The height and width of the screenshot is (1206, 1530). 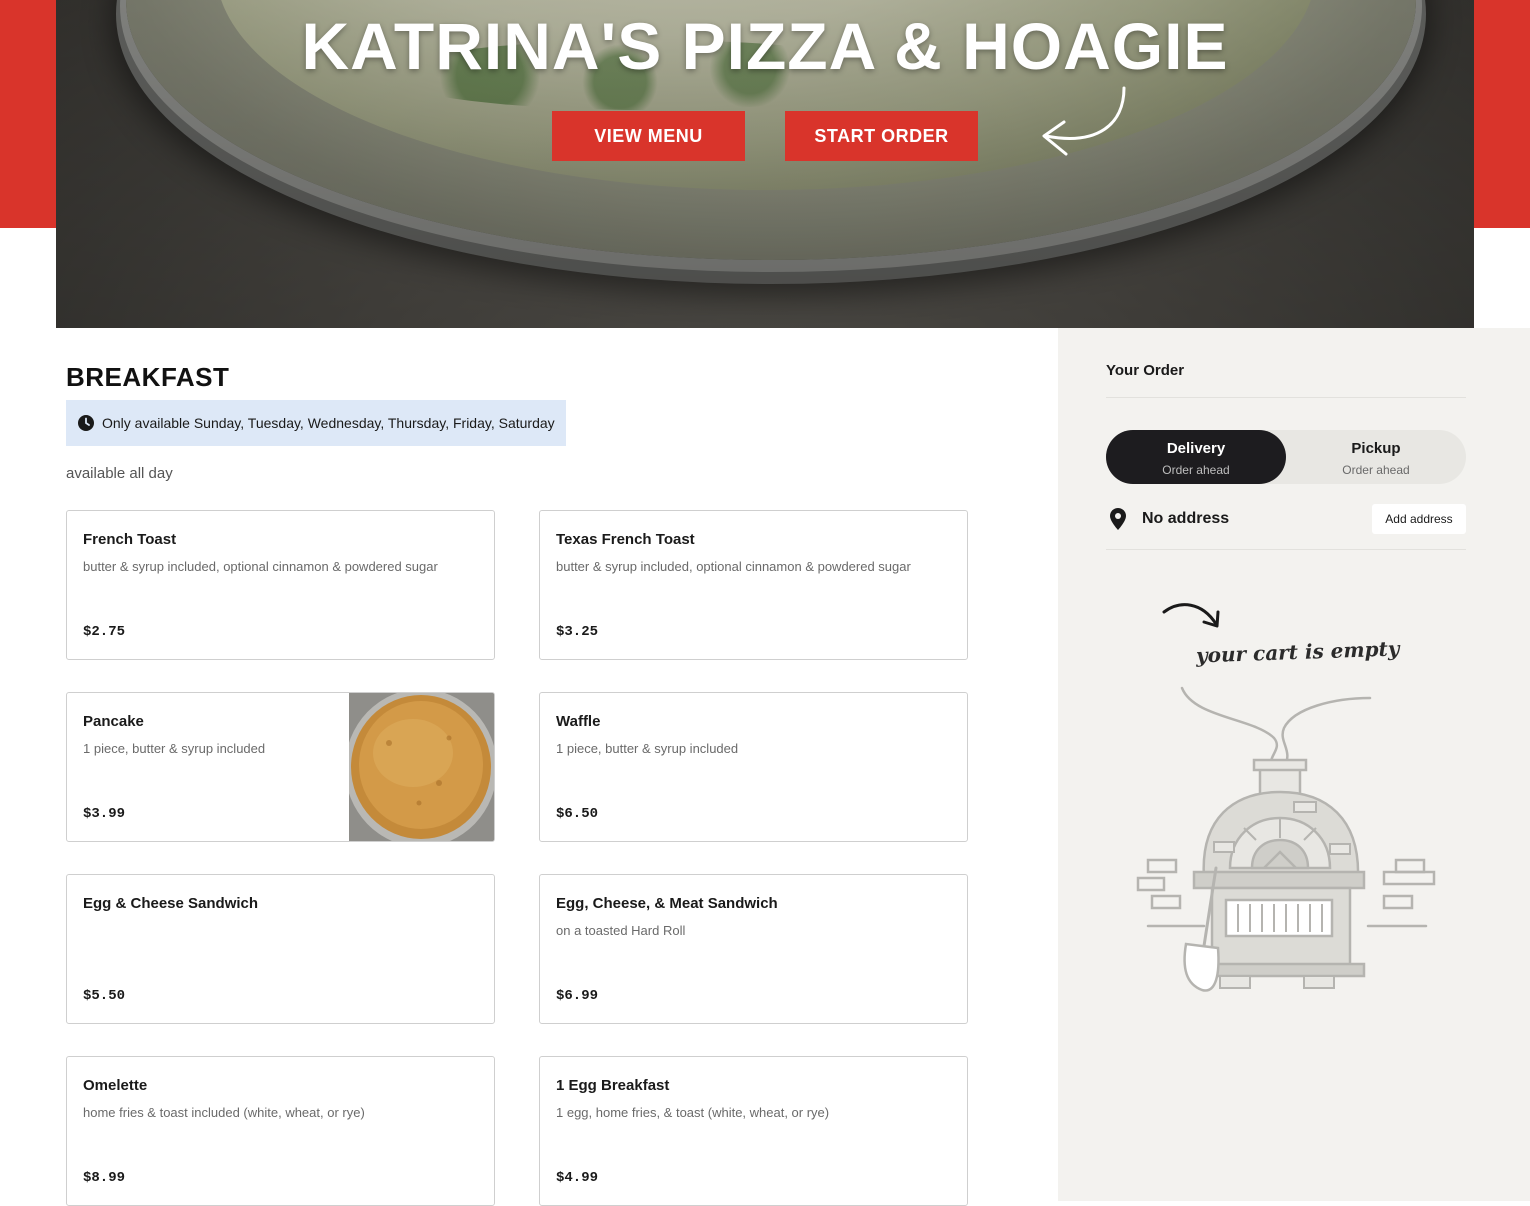 What do you see at coordinates (104, 1178) in the screenshot?
I see `item-price: $8.99` at bounding box center [104, 1178].